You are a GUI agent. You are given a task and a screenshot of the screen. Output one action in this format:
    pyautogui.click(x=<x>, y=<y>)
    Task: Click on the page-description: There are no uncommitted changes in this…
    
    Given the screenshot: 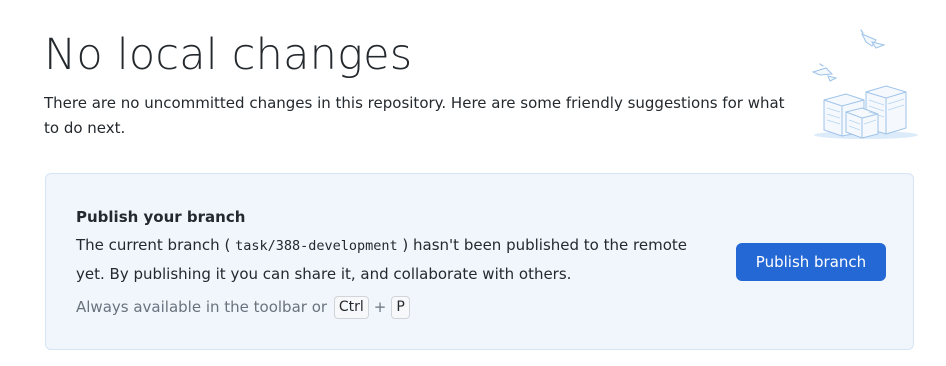 What is the action you would take?
    pyautogui.click(x=414, y=115)
    